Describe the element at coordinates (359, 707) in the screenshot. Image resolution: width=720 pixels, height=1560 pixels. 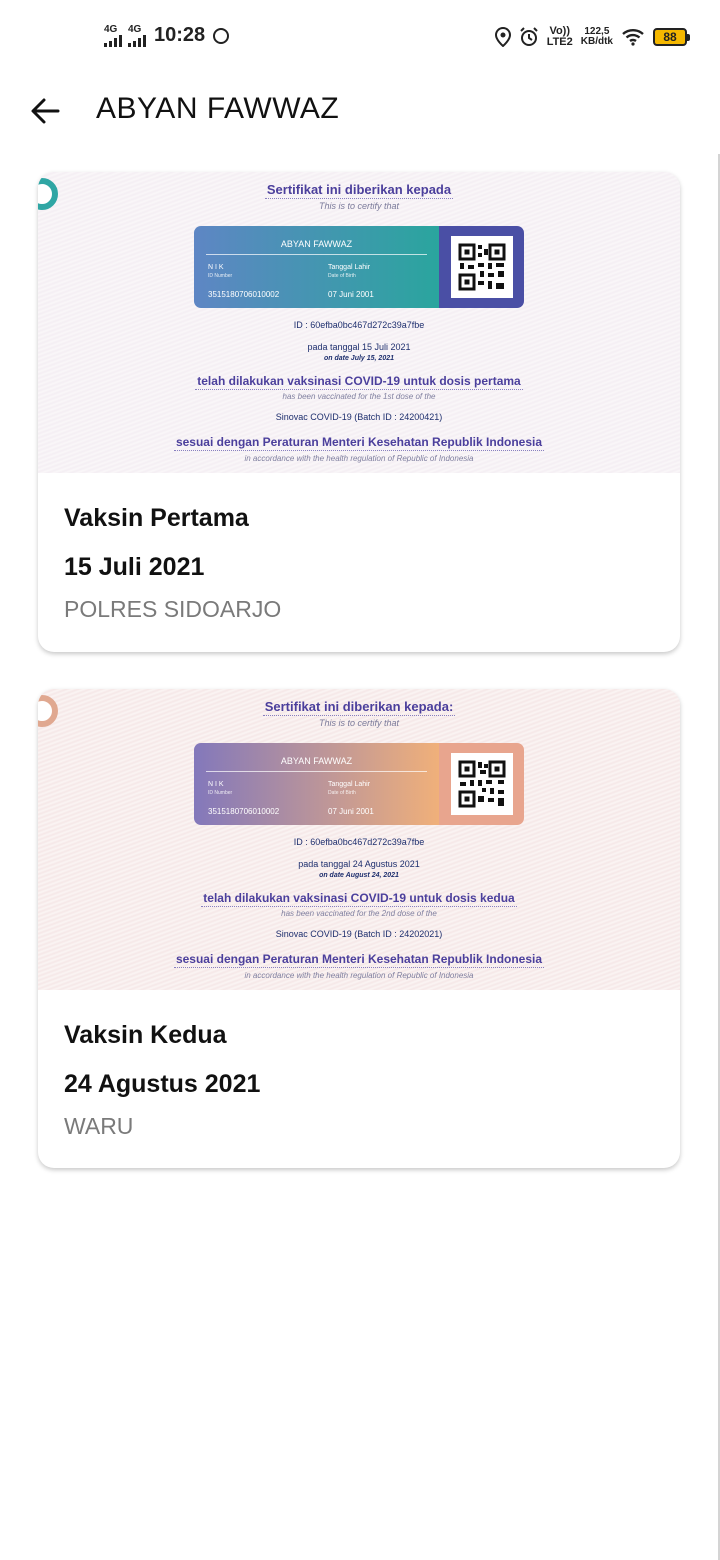
I see `certificate-heading: Sertifikat ini diberikan kepada:` at that location.